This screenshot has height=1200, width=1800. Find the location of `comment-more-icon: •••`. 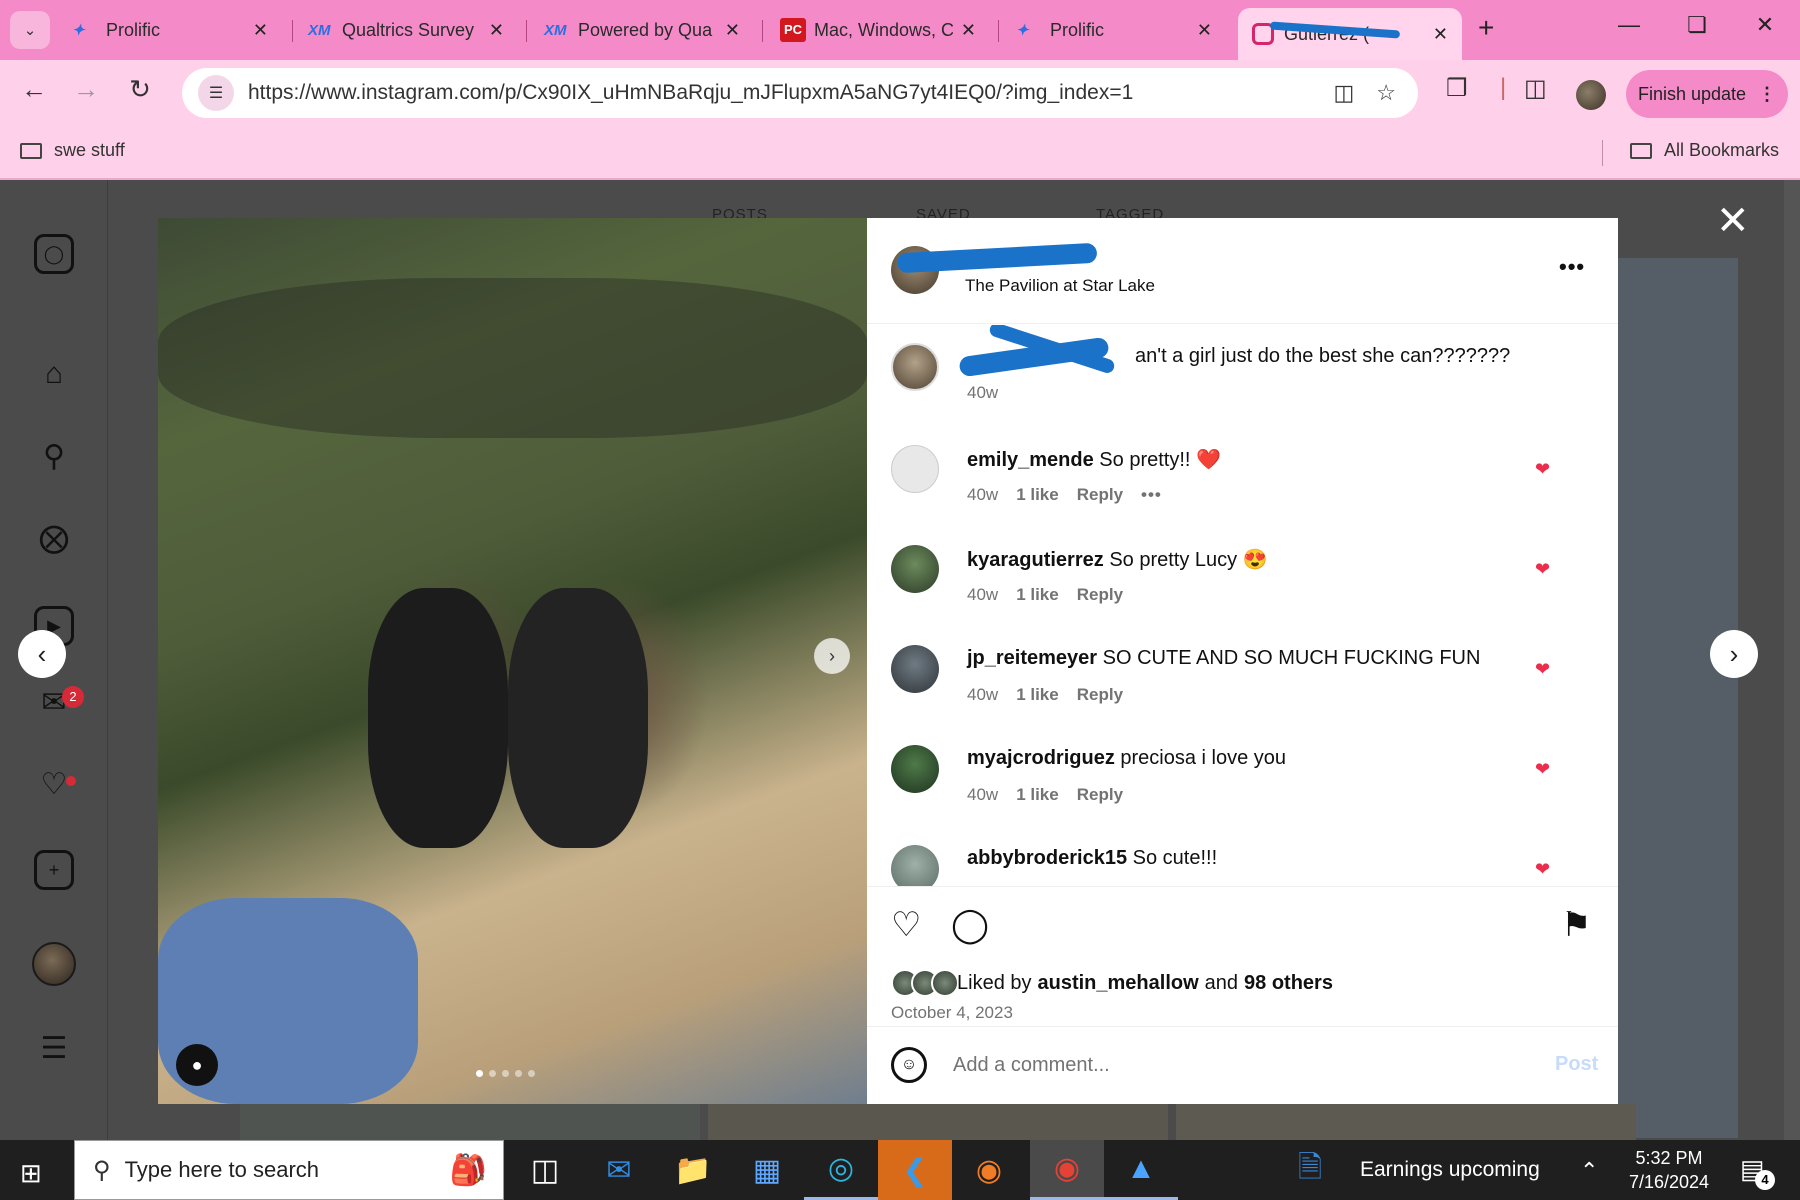

comment-more-icon: ••• is located at coordinates (1151, 495).